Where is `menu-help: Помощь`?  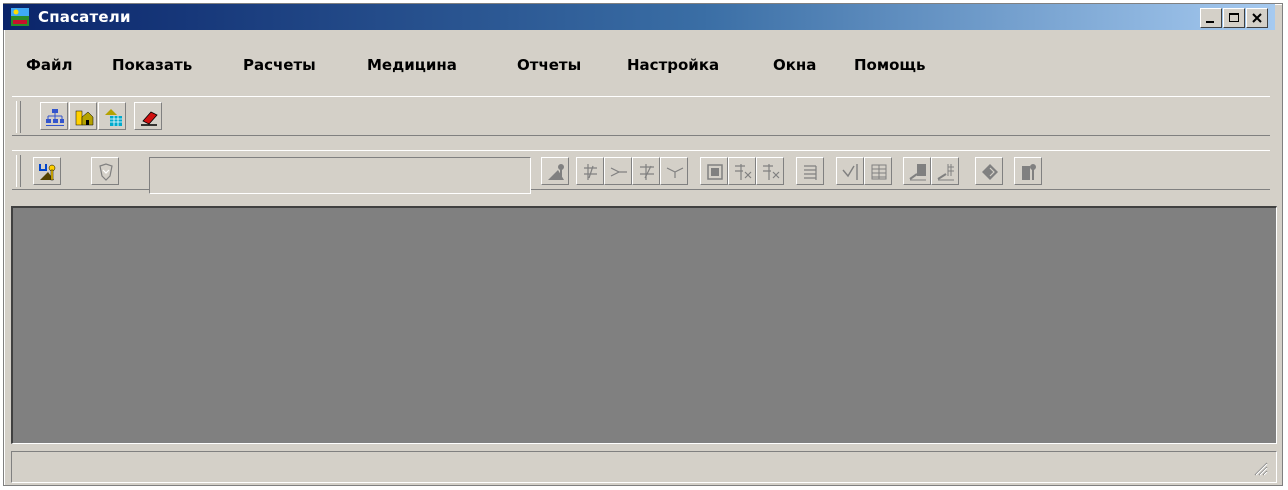
menu-help: Помощь is located at coordinates (890, 65).